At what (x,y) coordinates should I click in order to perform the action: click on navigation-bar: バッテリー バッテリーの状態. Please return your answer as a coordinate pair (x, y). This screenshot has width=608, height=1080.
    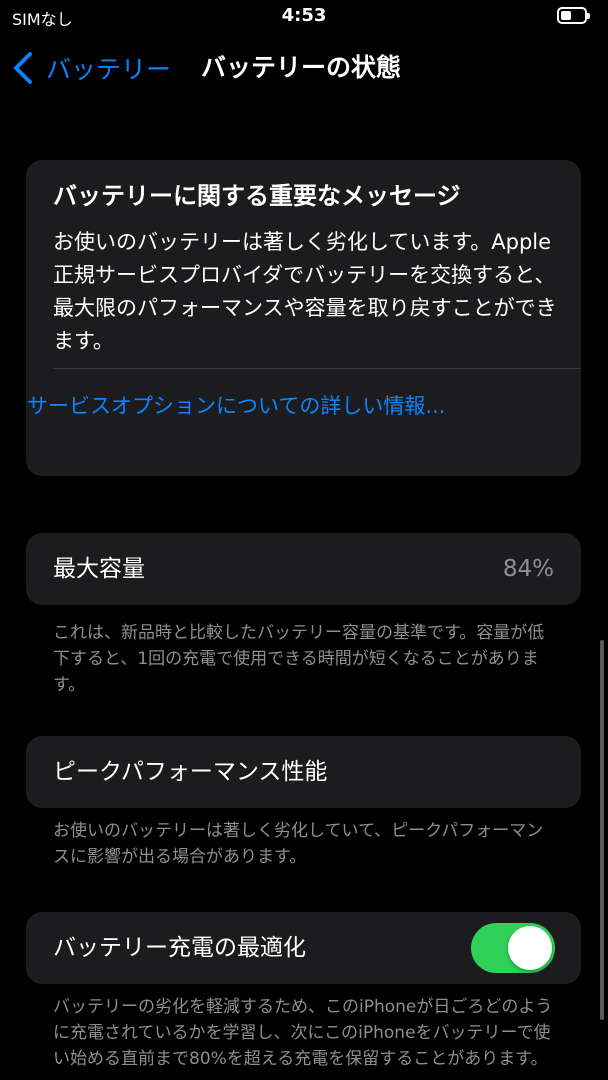
    Looking at the image, I should click on (304, 68).